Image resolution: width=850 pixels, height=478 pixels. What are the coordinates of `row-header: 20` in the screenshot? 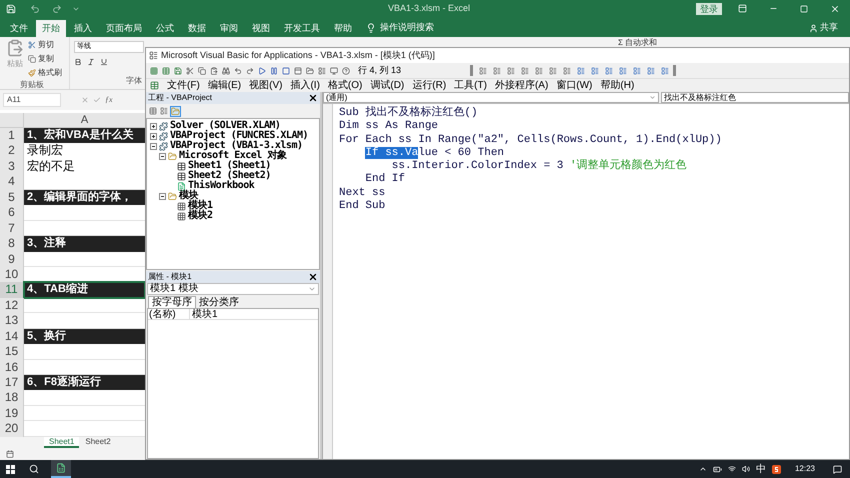 It's located at (12, 429).